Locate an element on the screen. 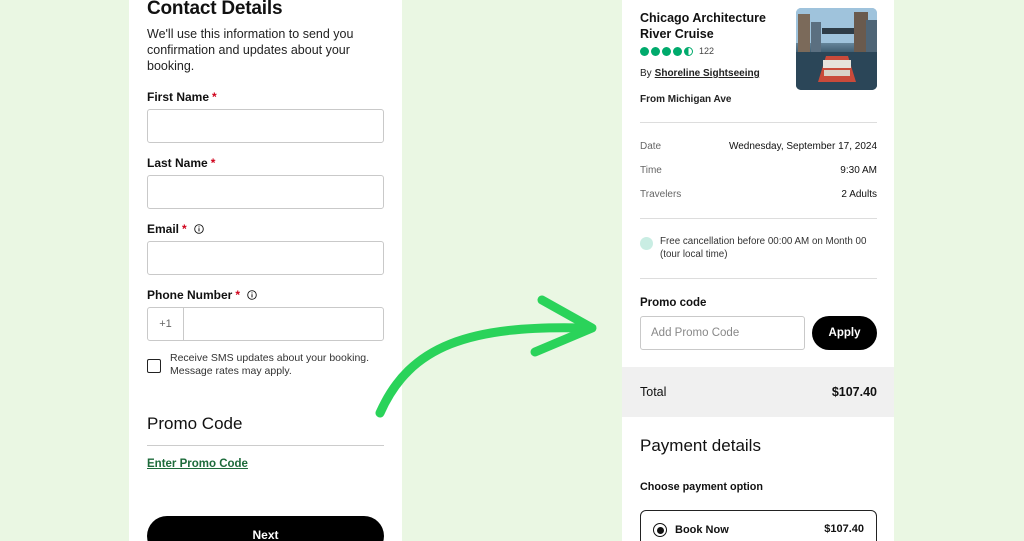 The width and height of the screenshot is (1024, 541). detail-row-travelers: Travelers 2 Adults is located at coordinates (758, 194).